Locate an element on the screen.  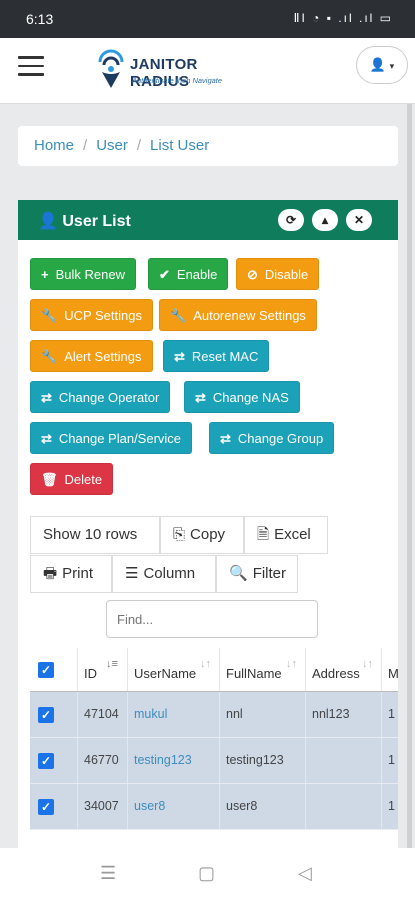
breadcrumb-user: User is located at coordinates (112, 145).